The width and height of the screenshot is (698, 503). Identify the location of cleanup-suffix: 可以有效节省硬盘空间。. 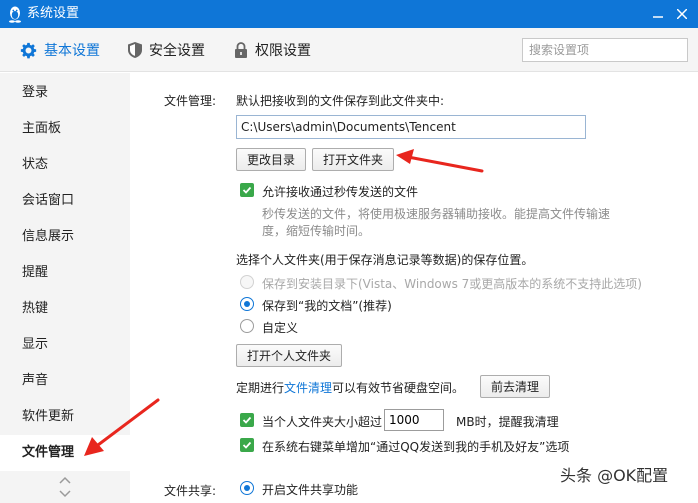
(398, 388).